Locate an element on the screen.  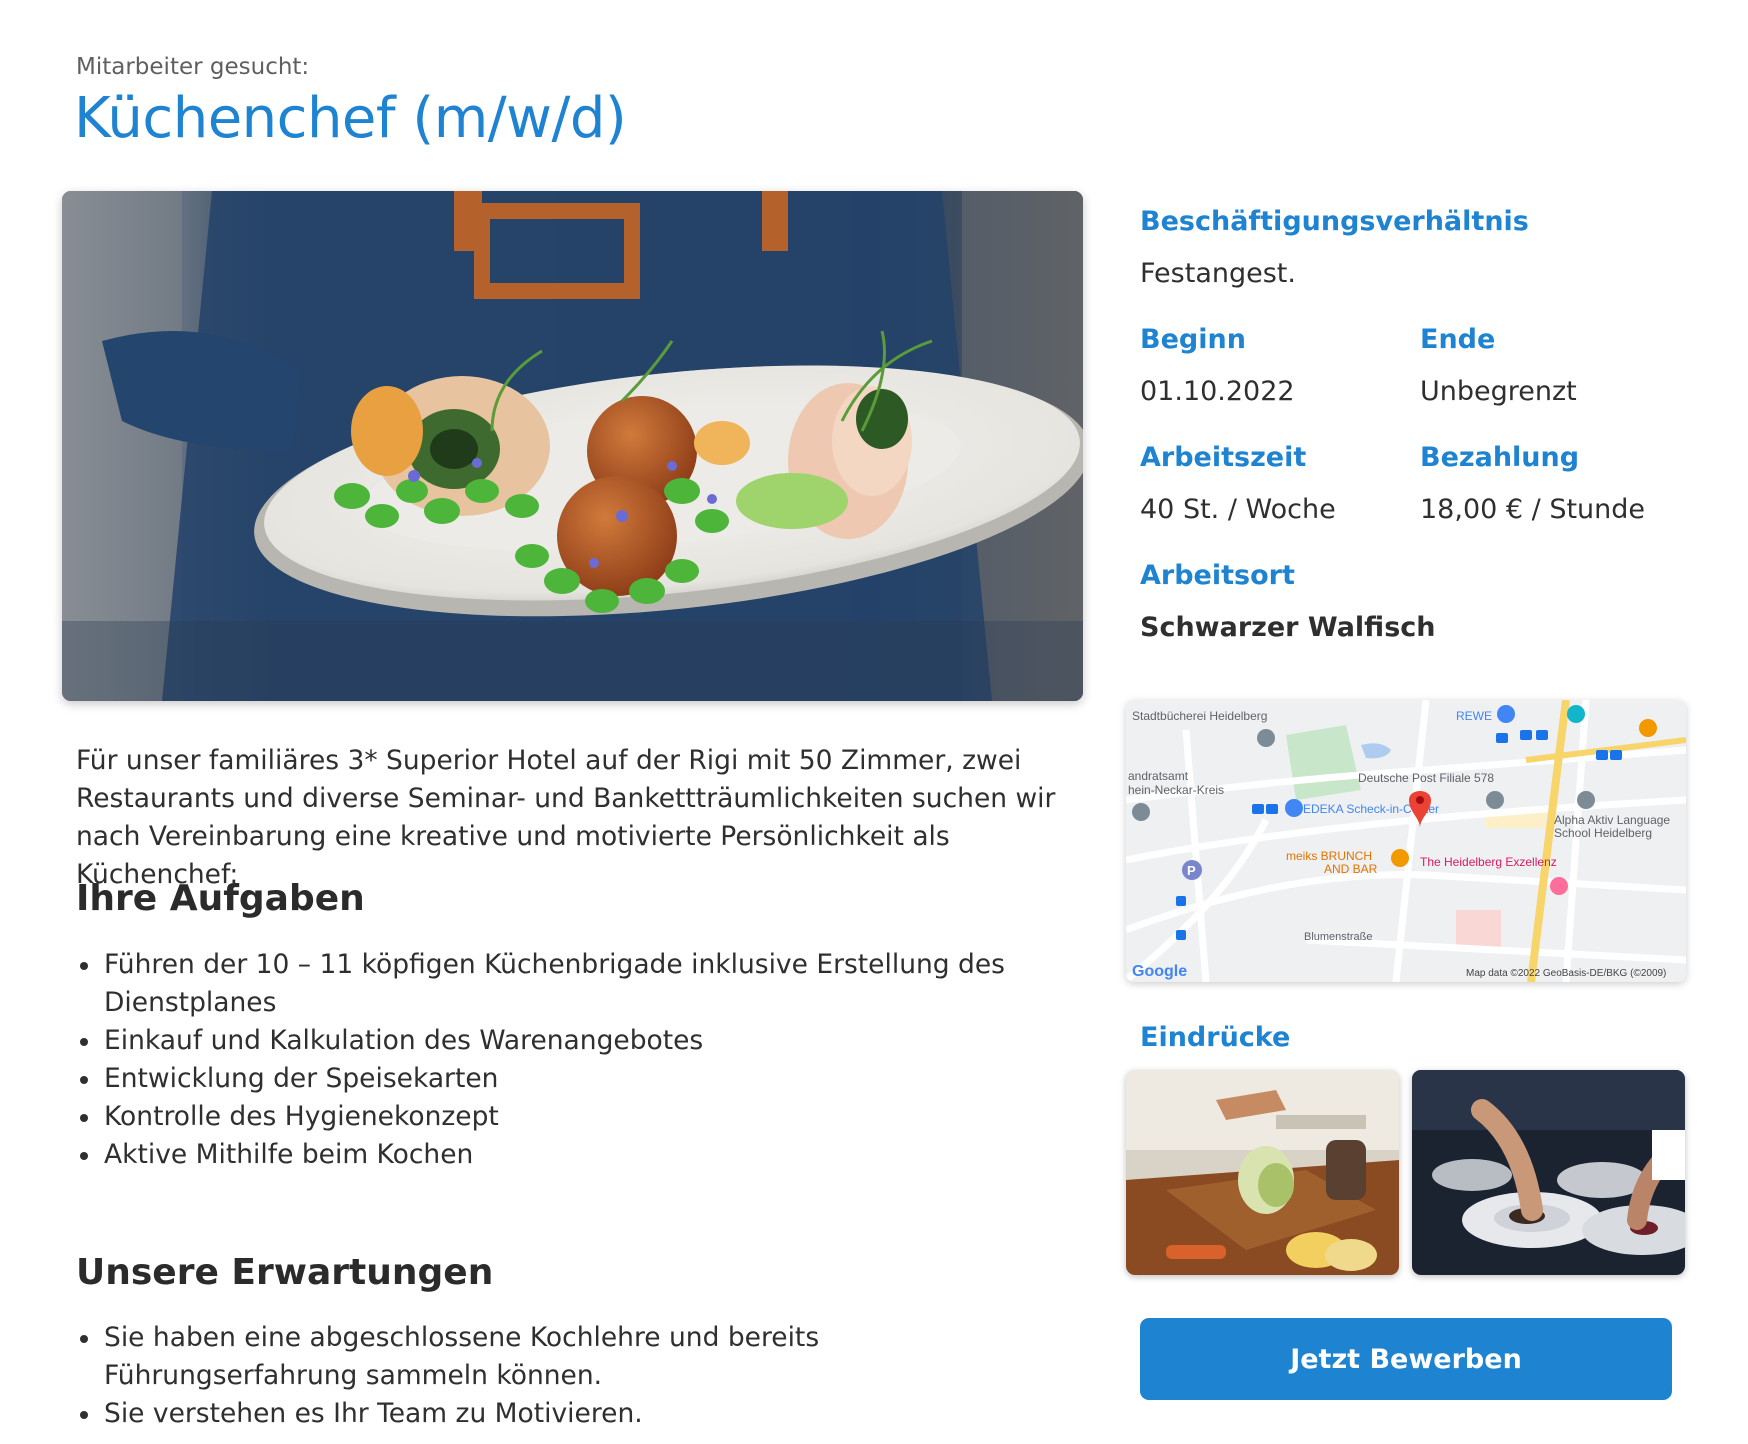
map-label-landratsamt-2: hein-Neckar-Kreis is located at coordinates (1176, 790).